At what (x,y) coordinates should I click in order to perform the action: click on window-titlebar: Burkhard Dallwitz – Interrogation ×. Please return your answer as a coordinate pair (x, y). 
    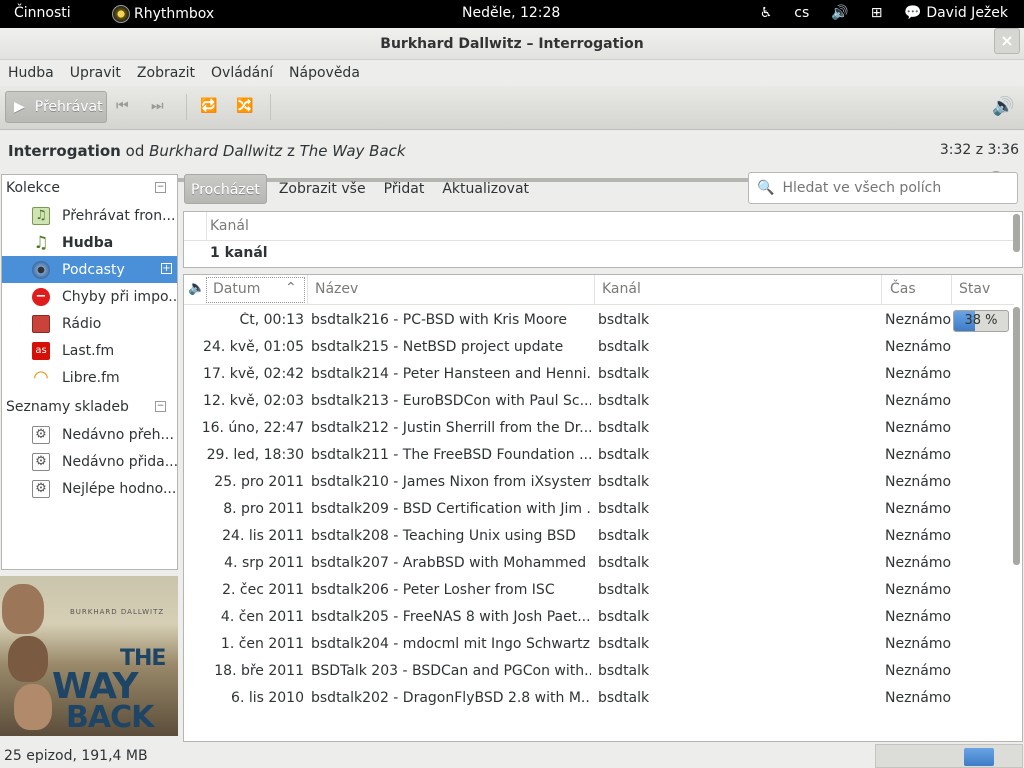
    Looking at the image, I should click on (512, 44).